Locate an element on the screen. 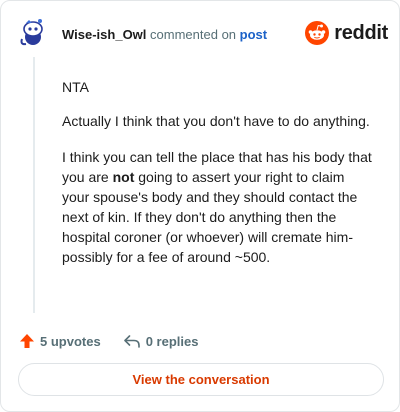 The width and height of the screenshot is (400, 412). comment-footer: 5 upvotes 0 replies is located at coordinates (108, 341).